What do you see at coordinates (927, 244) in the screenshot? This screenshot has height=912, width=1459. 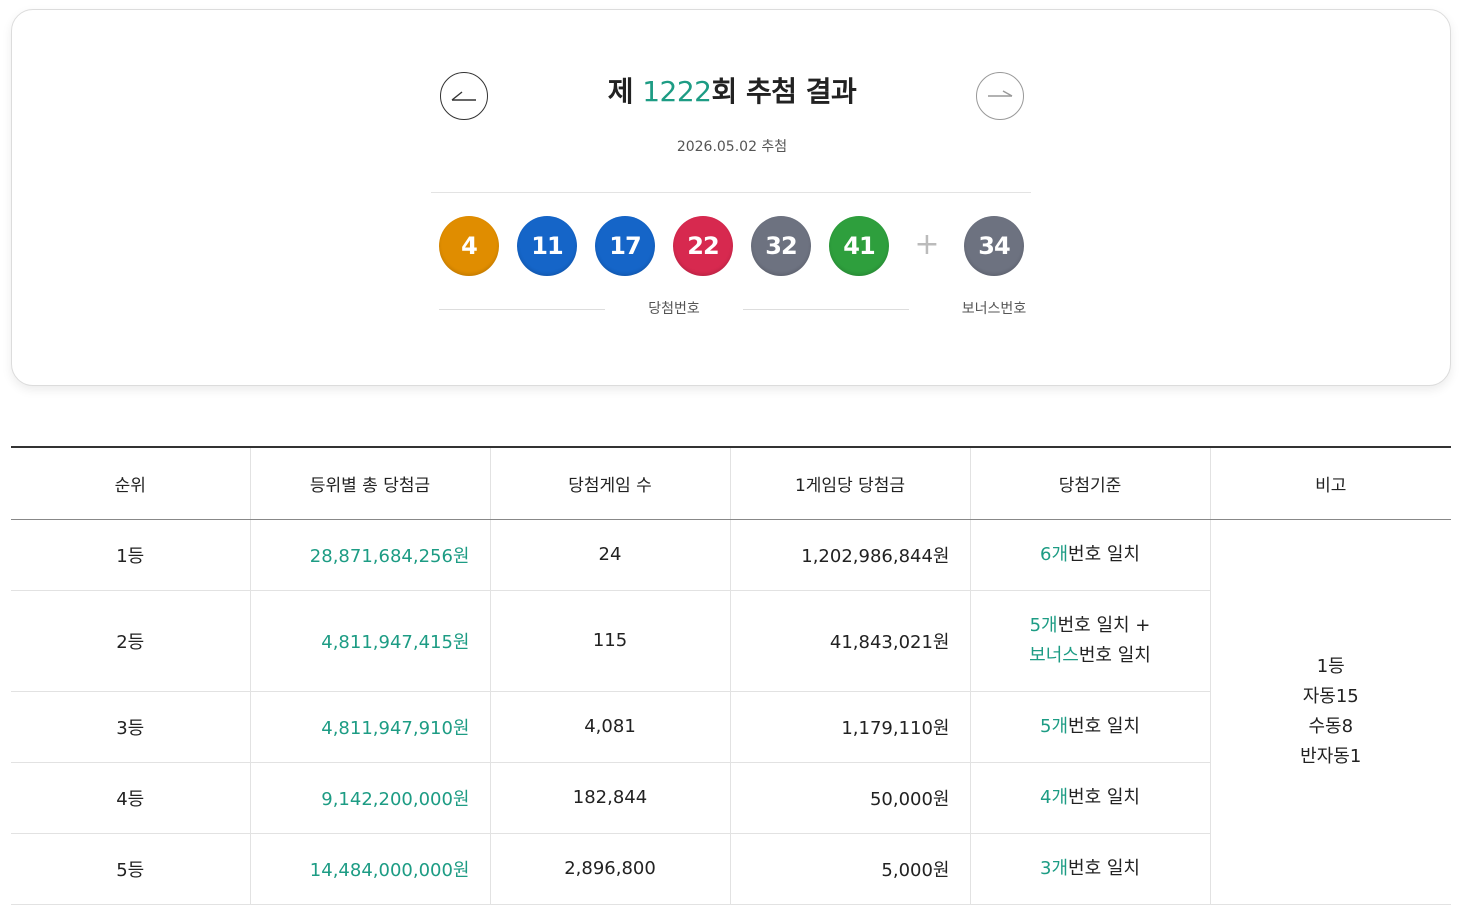 I see `plus-sign: +` at bounding box center [927, 244].